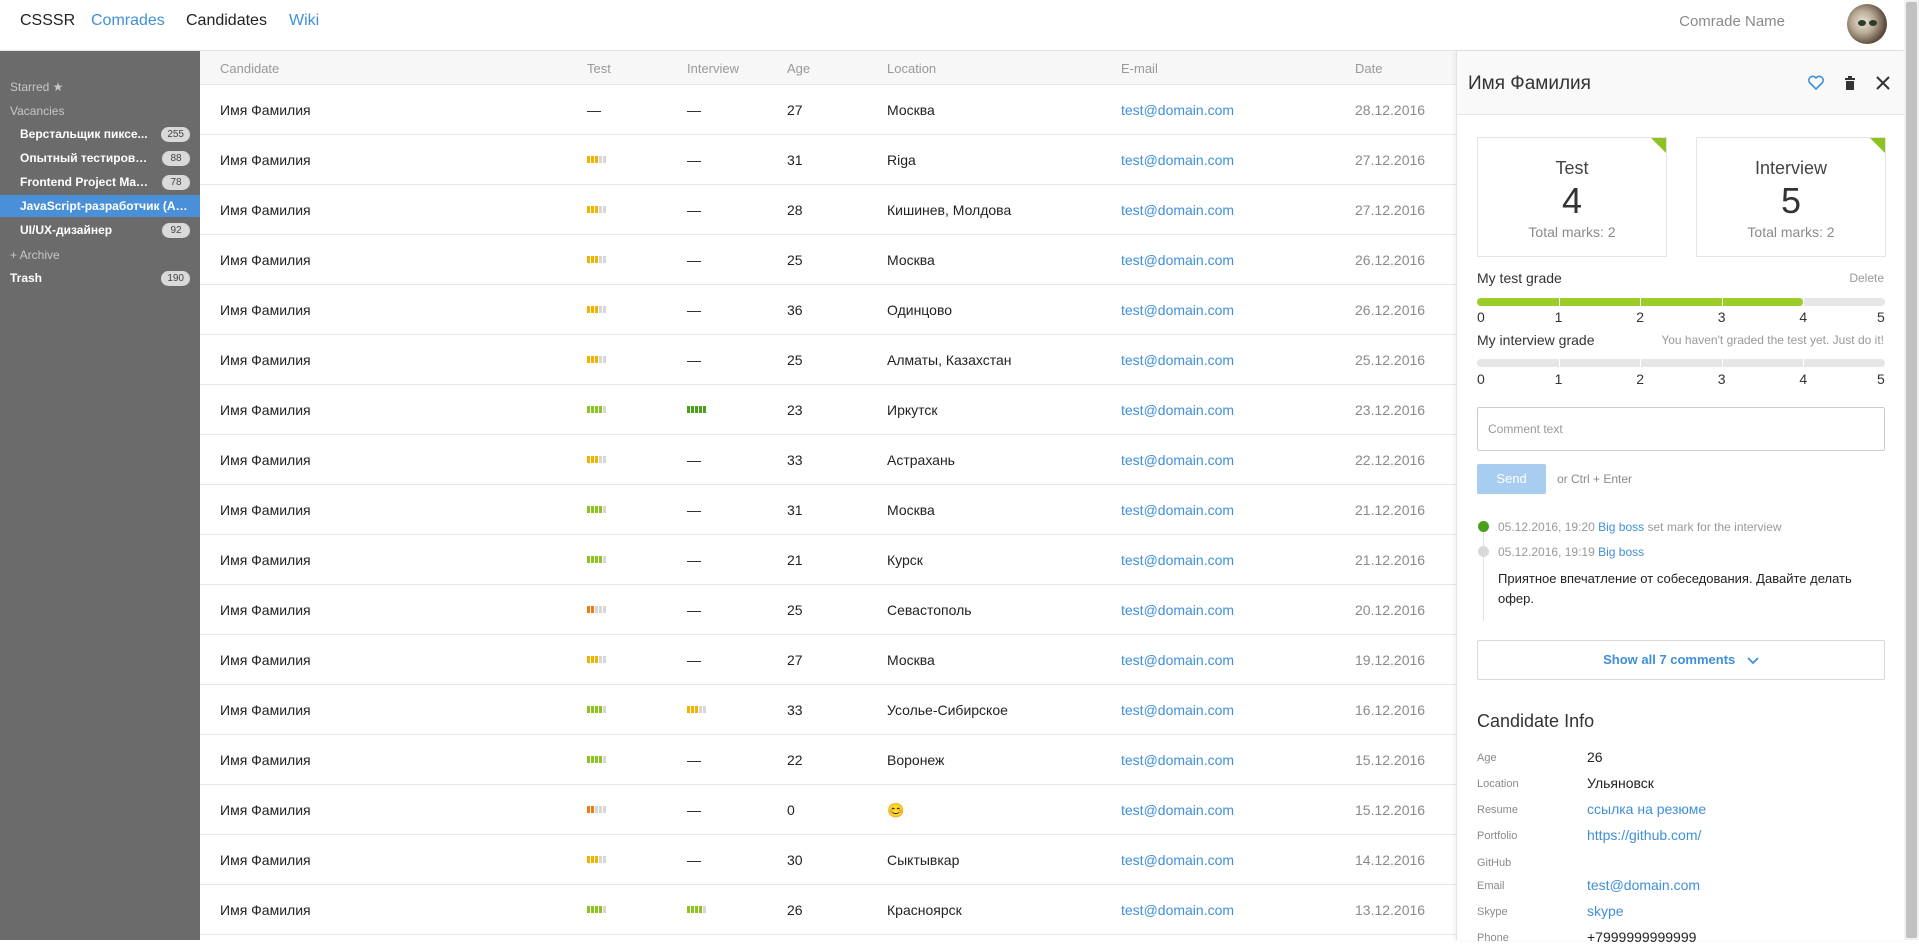  Describe the element at coordinates (1850, 83) in the screenshot. I see `trash-icon` at that location.